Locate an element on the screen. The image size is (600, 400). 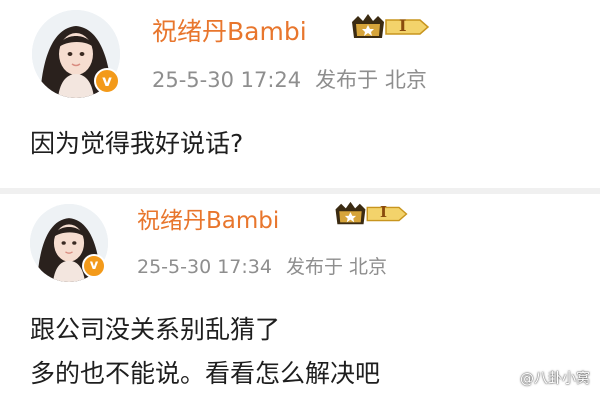
post-content-line: 跟公司没关系别乱猜了 is located at coordinates (155, 329).